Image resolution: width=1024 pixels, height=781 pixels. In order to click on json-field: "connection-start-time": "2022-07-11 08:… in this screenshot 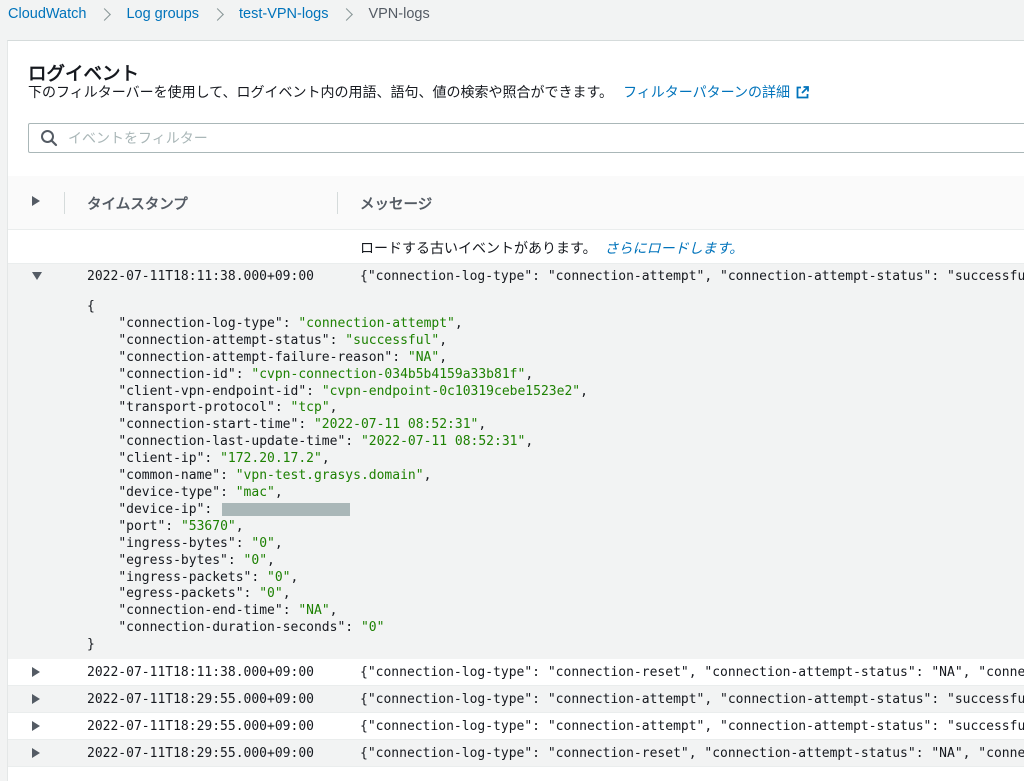, I will do `click(302, 425)`.